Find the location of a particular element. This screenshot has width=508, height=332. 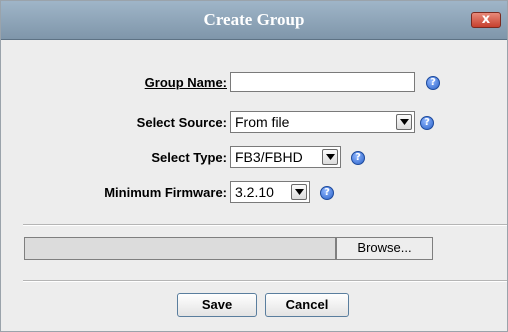

select-source-dropdown: From file is located at coordinates (322, 122).